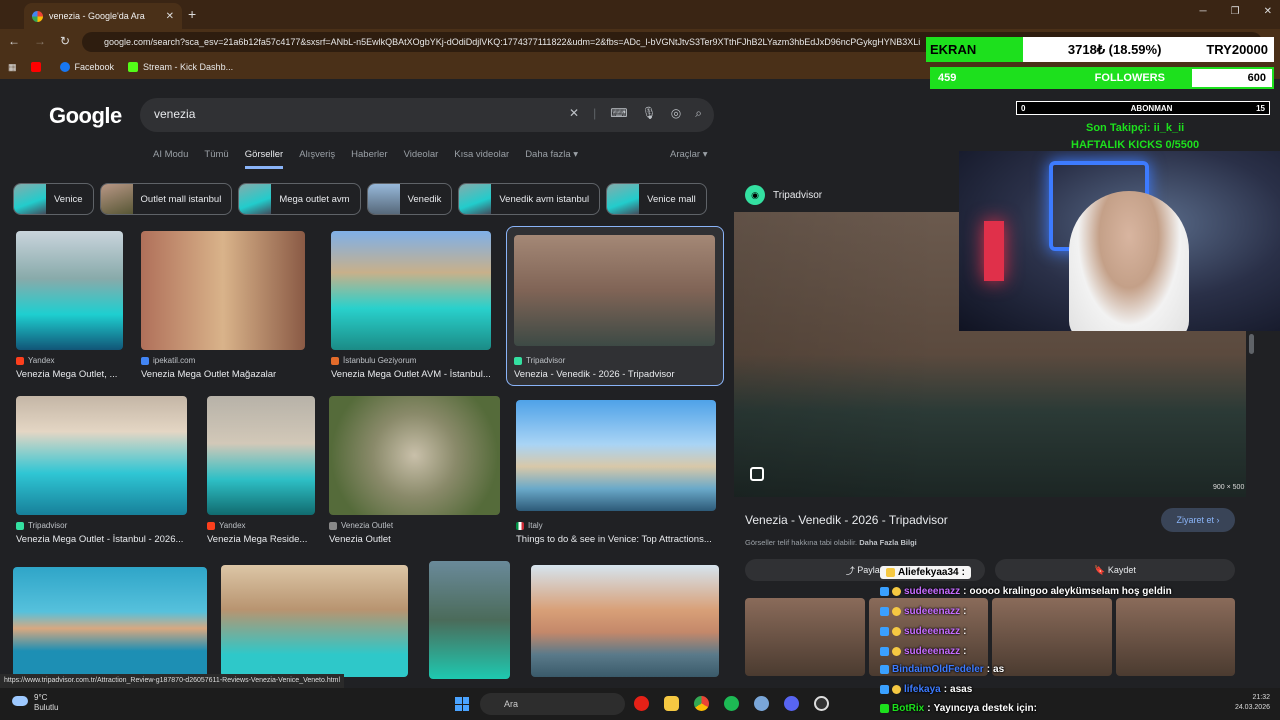 This screenshot has width=1280, height=720. What do you see at coordinates (1237, 49) in the screenshot?
I see `goal-target: TRY20000` at bounding box center [1237, 49].